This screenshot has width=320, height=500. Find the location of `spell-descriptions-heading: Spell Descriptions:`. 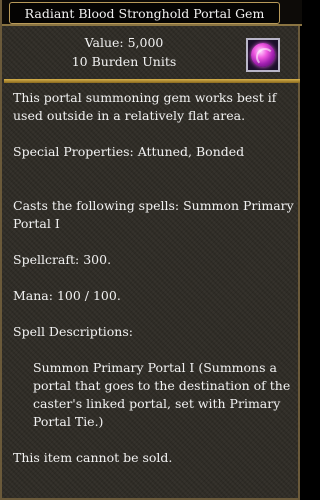

spell-descriptions-heading: Spell Descriptions: is located at coordinates (73, 331).